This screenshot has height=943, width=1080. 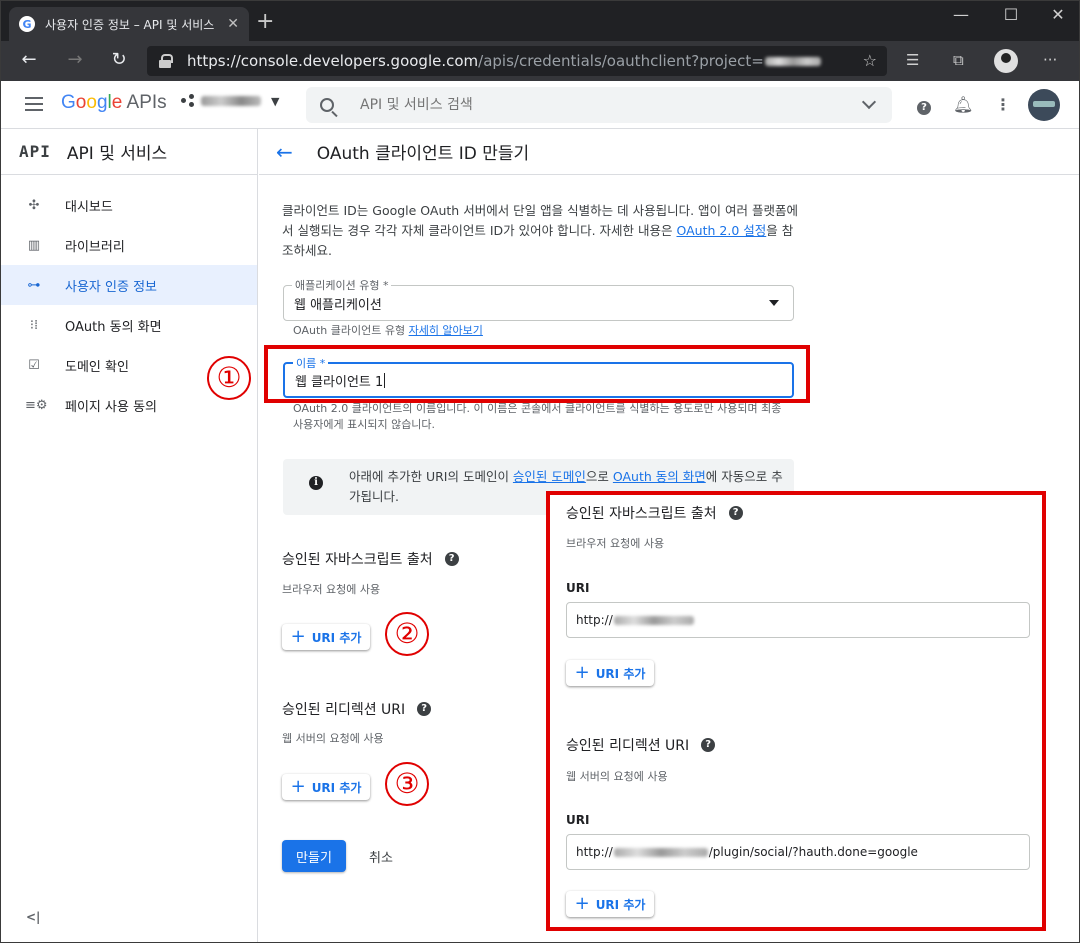 I want to click on bookmark-star-icon: ☆, so click(x=870, y=60).